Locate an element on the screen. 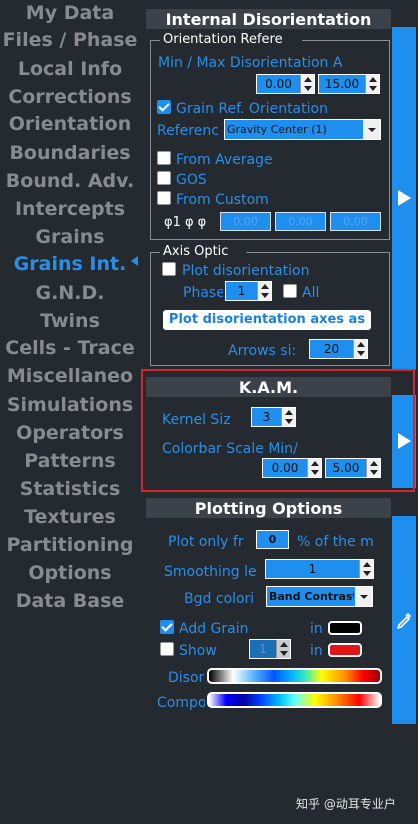 The height and width of the screenshot is (824, 418). phase-spinbox: 1 is located at coordinates (248, 291).